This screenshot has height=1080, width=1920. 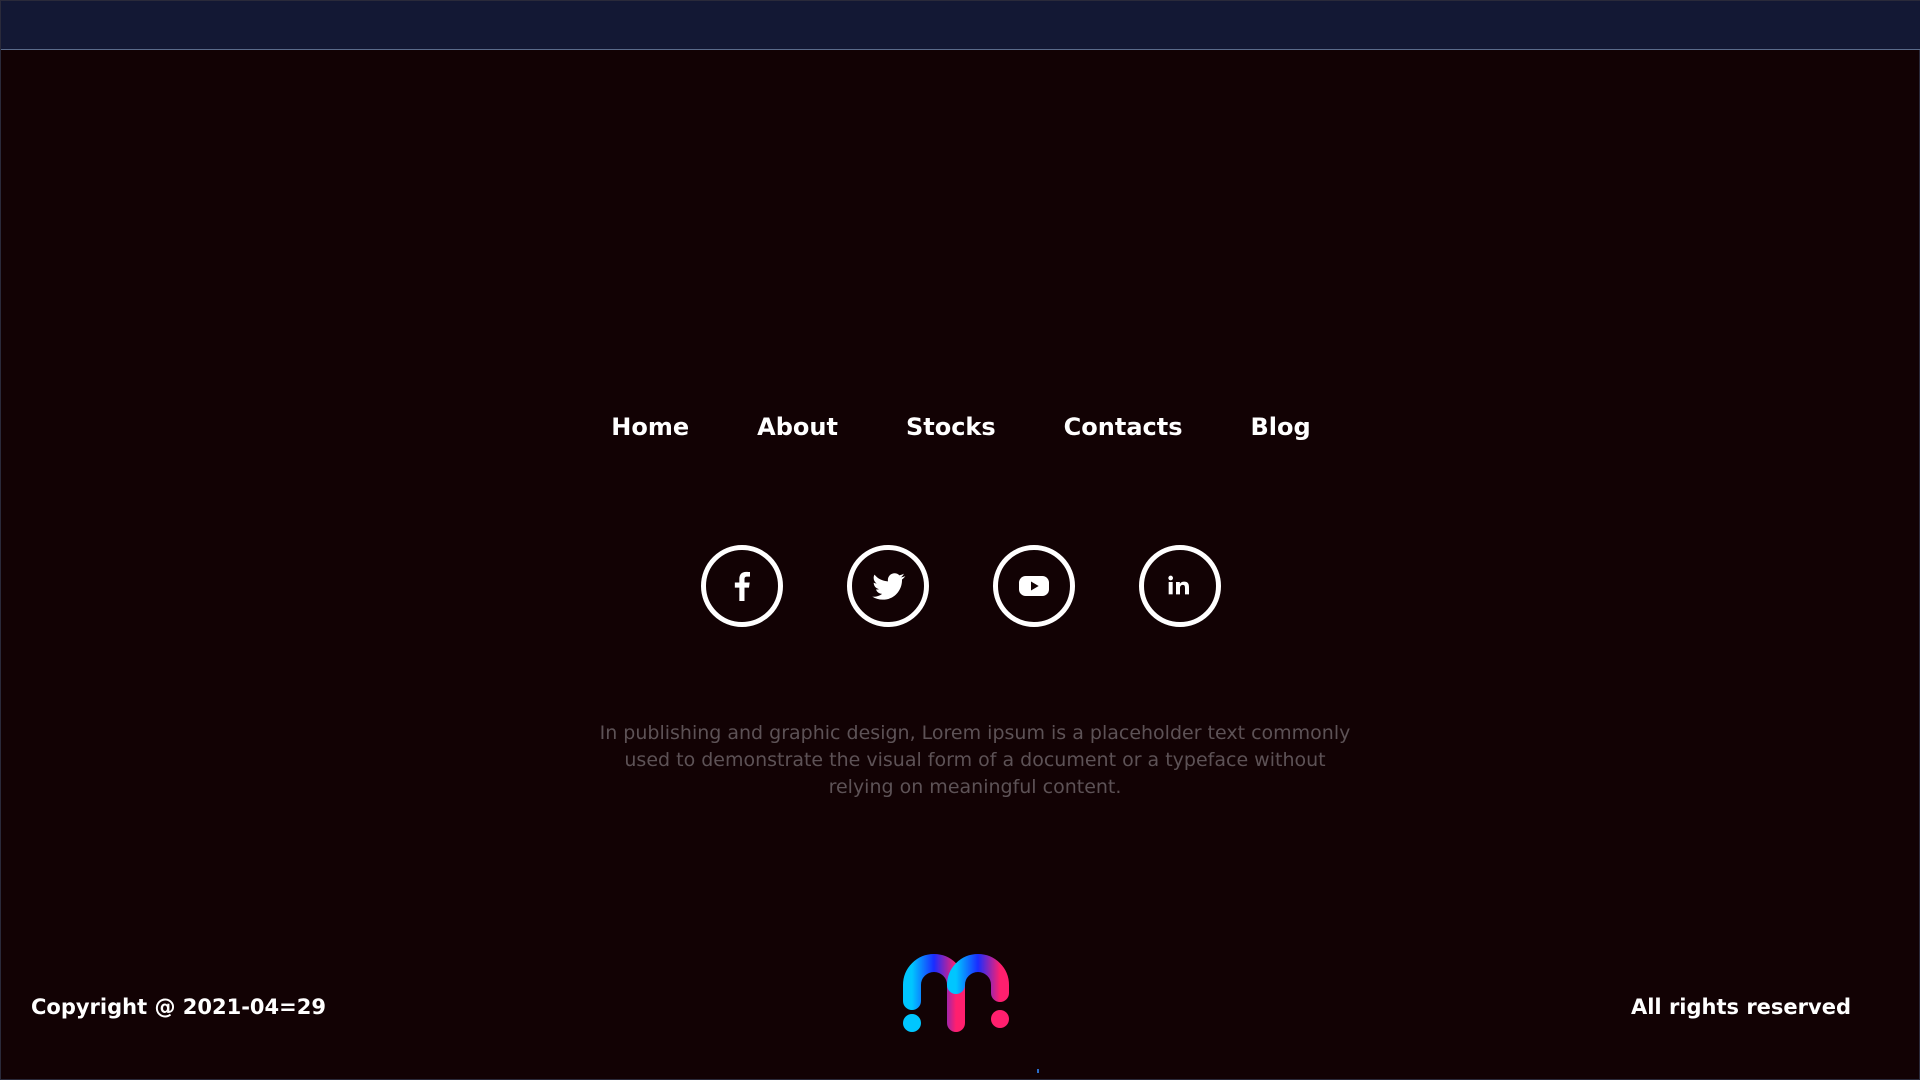 I want to click on nav-about-link: About, so click(x=797, y=427).